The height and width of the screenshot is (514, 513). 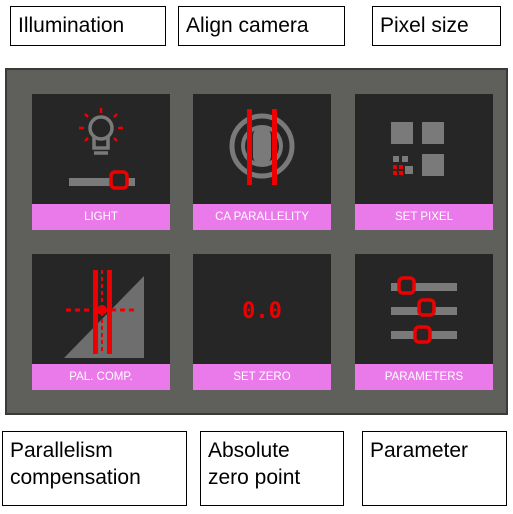 I want to click on callout-absolute-zero-point: Absolute zero point, so click(x=272, y=468).